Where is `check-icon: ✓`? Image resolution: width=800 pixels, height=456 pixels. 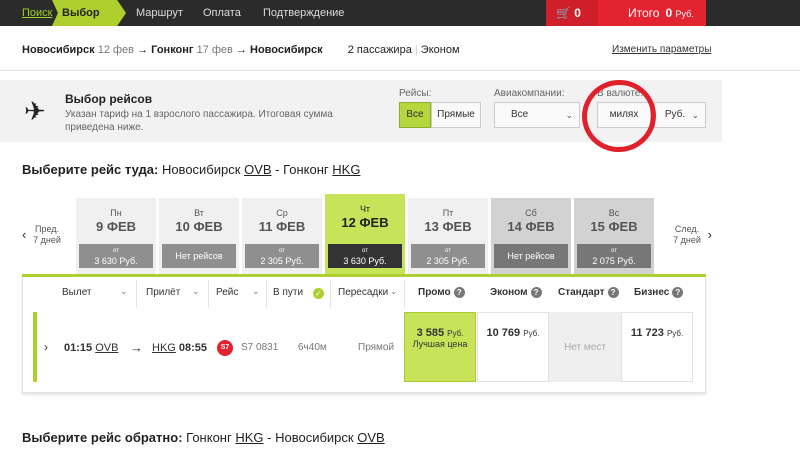 check-icon: ✓ is located at coordinates (318, 293).